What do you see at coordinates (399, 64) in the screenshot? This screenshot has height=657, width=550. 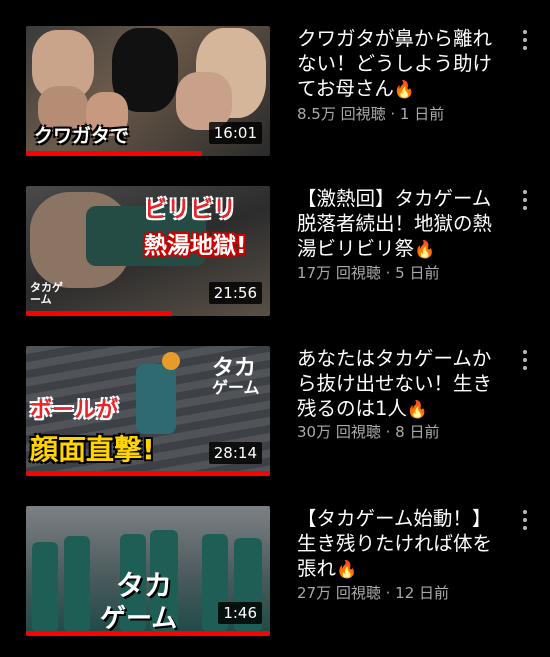 I see `video-title: クワガタが鼻から離れない！どうしよう助けてお母さん🔥` at bounding box center [399, 64].